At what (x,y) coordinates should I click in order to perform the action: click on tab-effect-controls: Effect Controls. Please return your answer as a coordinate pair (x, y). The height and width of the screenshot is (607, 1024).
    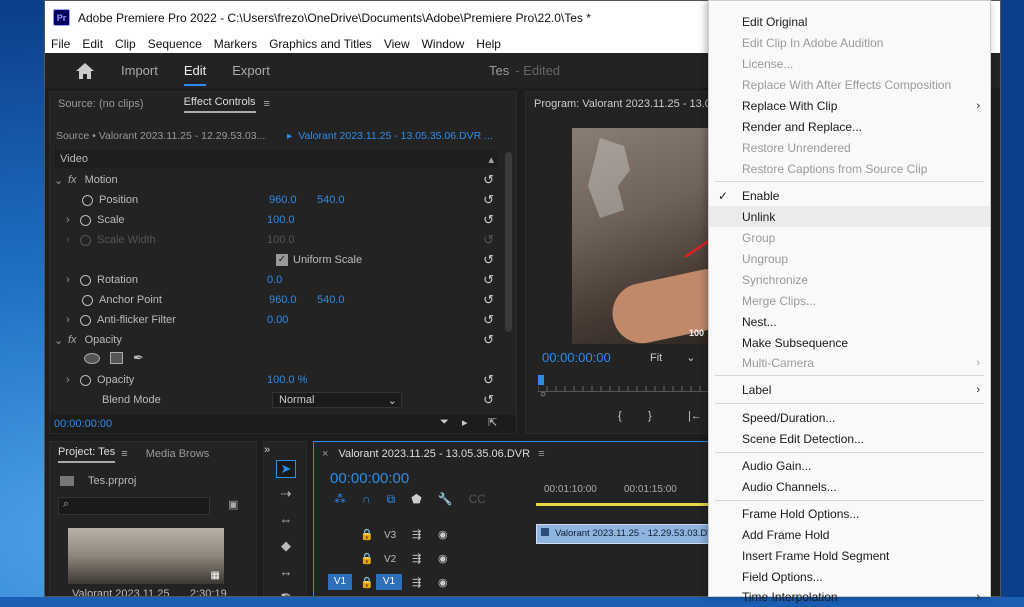
    Looking at the image, I should click on (219, 104).